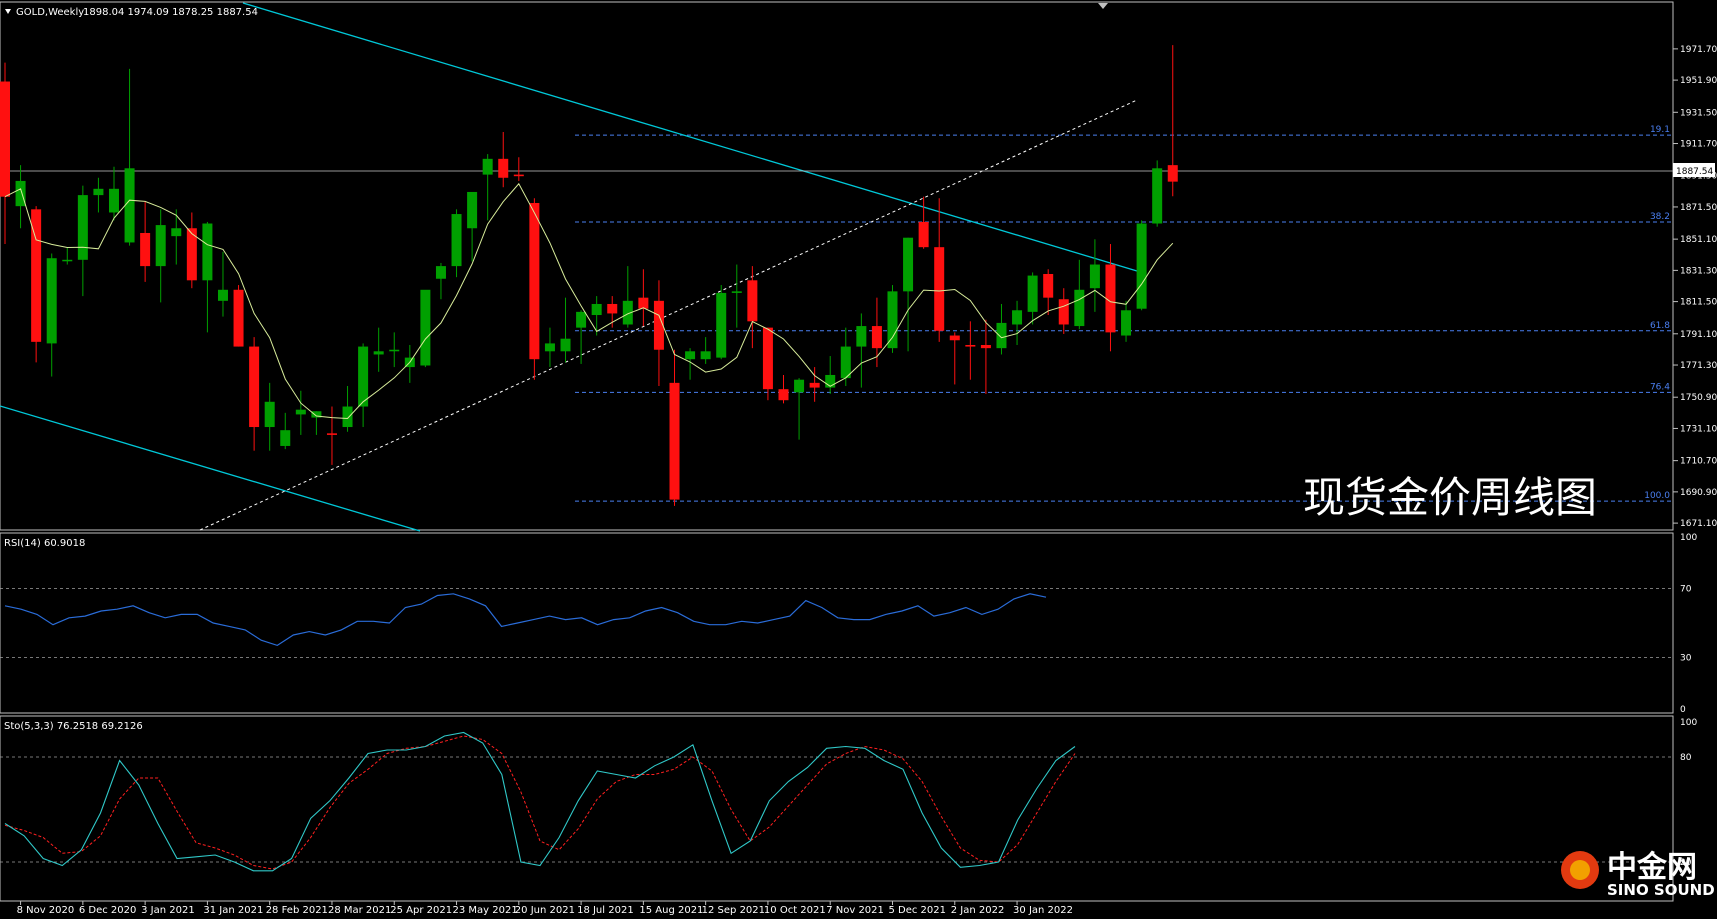 This screenshot has width=1717, height=919. Describe the element at coordinates (1698, 398) in the screenshot. I see `price-tick-label: 1750.90` at that location.